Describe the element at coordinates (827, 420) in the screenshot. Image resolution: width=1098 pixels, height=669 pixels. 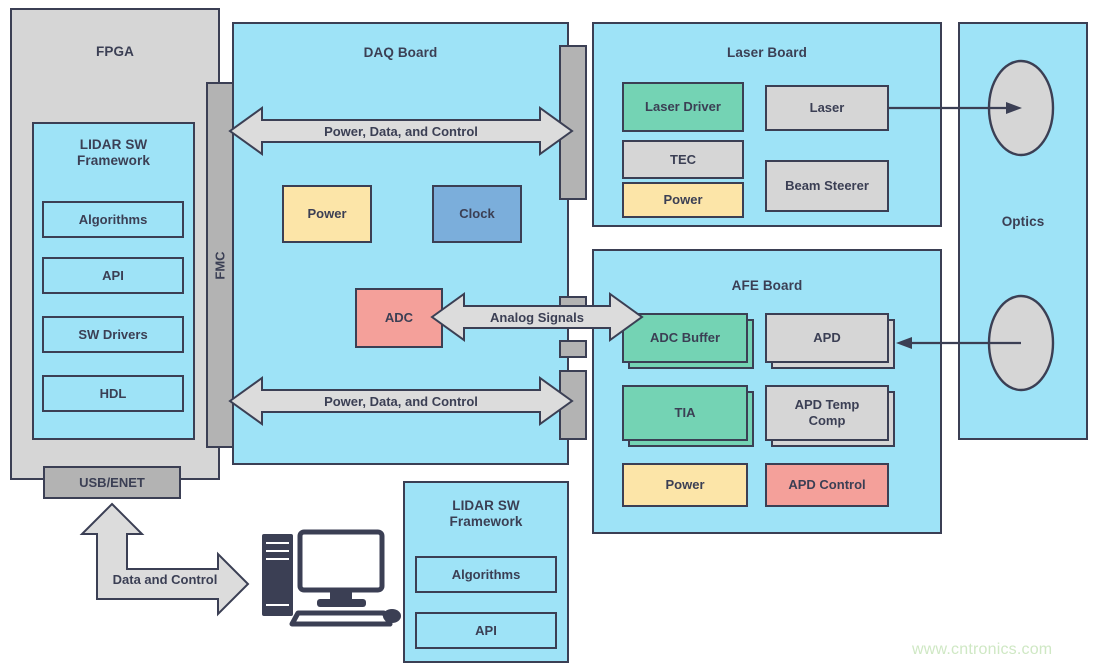
I see `apd-temp-comp-line2: Comp` at that location.